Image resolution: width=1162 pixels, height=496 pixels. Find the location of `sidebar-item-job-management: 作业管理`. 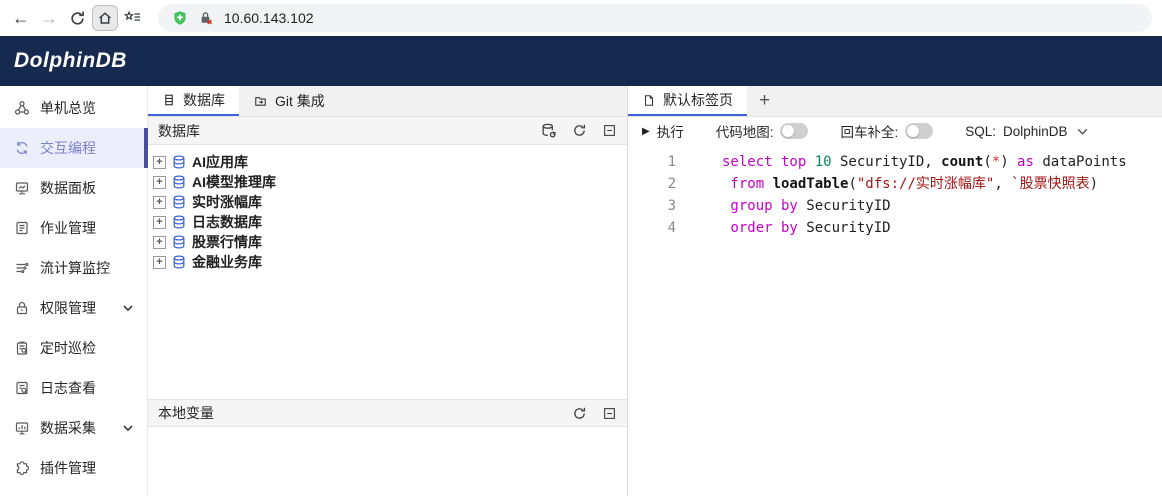

sidebar-item-job-management: 作业管理 is located at coordinates (73, 228).